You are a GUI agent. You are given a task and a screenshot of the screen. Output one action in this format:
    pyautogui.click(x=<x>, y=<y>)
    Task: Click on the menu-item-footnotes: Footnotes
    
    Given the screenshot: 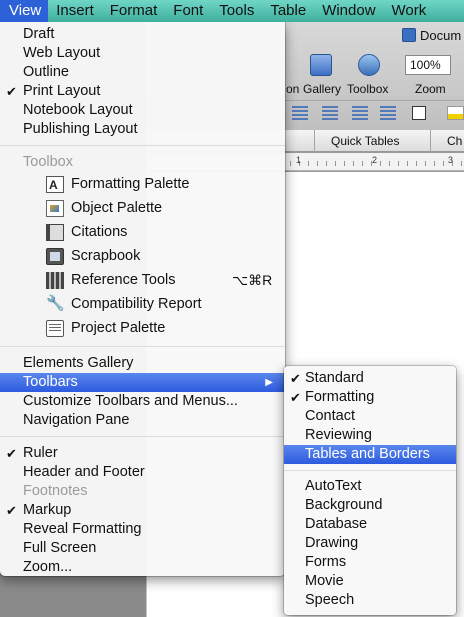 What is the action you would take?
    pyautogui.click(x=55, y=491)
    